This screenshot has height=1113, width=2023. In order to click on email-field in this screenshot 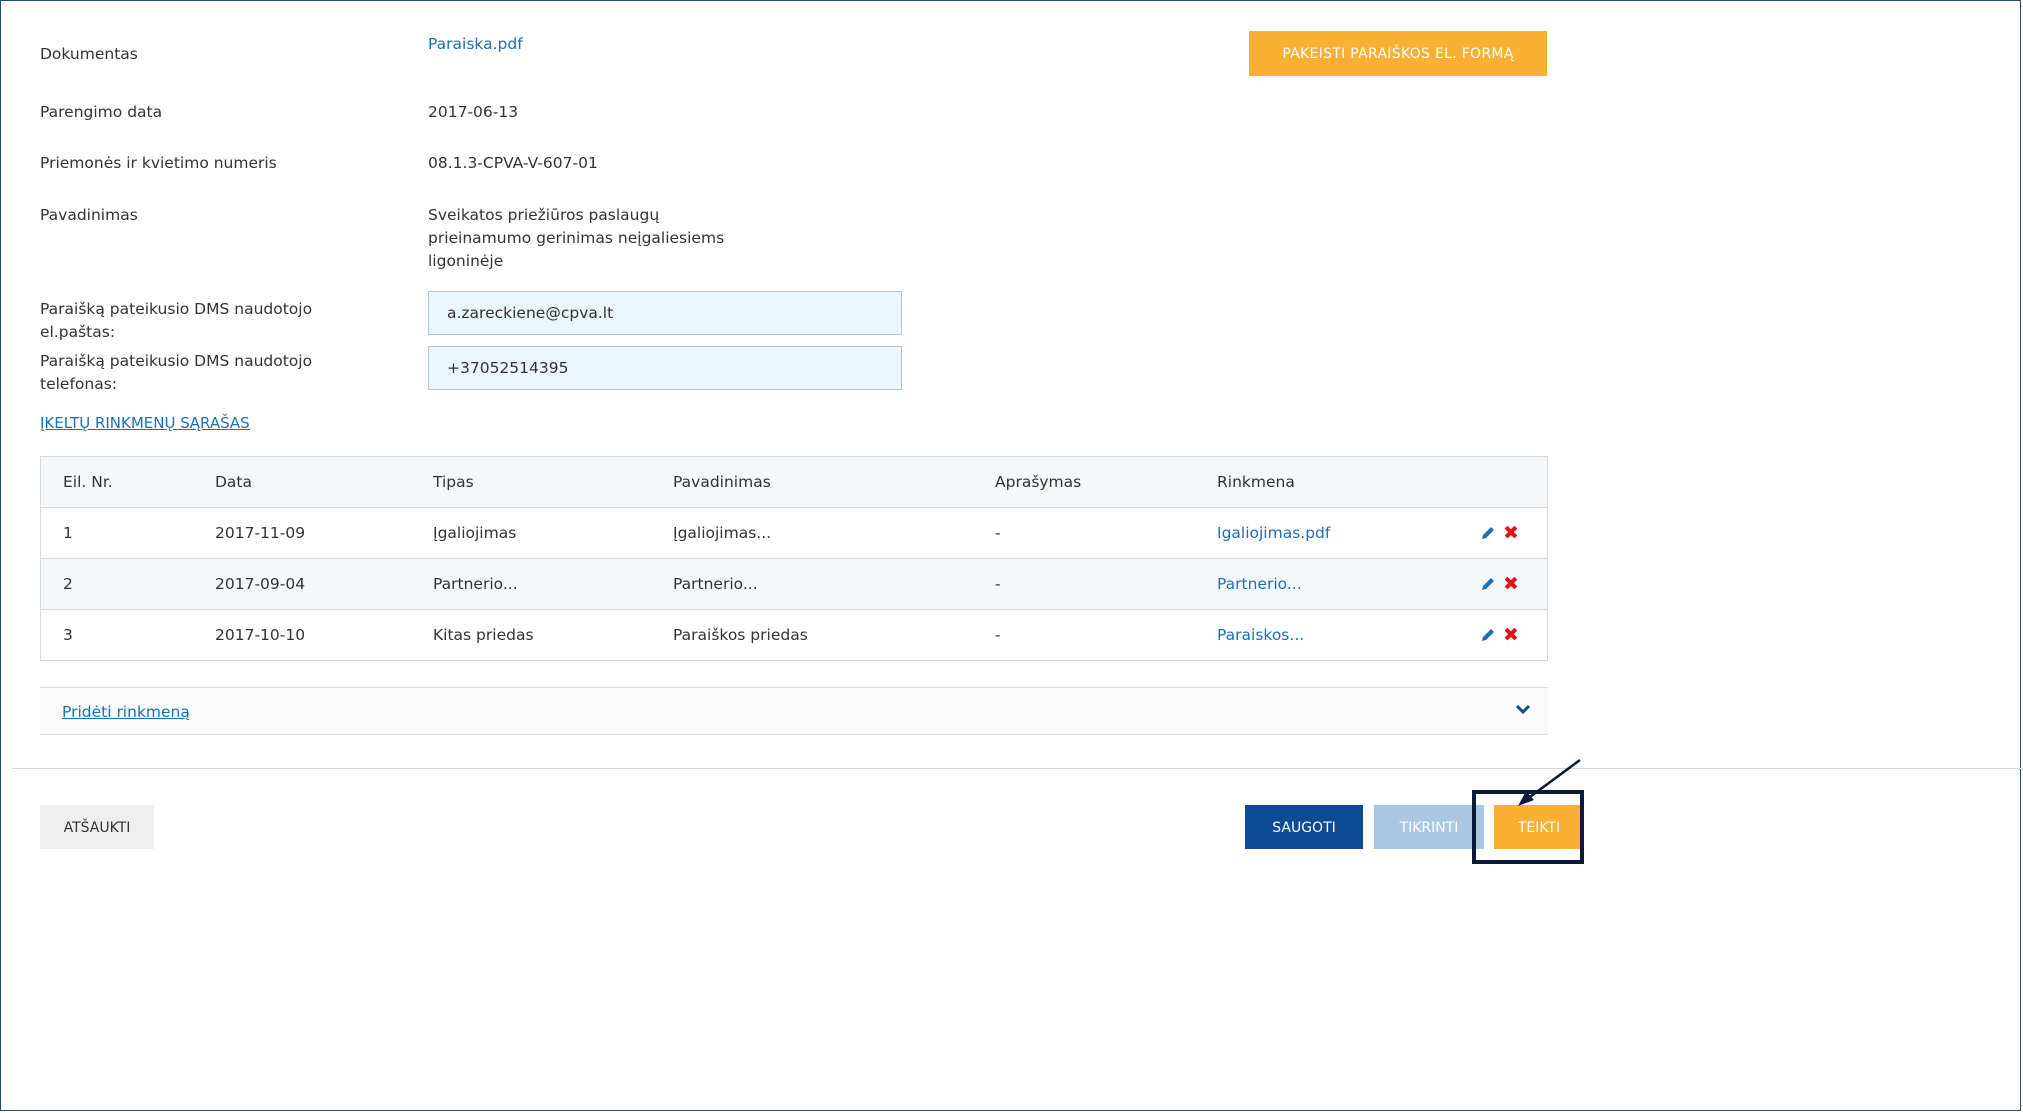, I will do `click(665, 313)`.